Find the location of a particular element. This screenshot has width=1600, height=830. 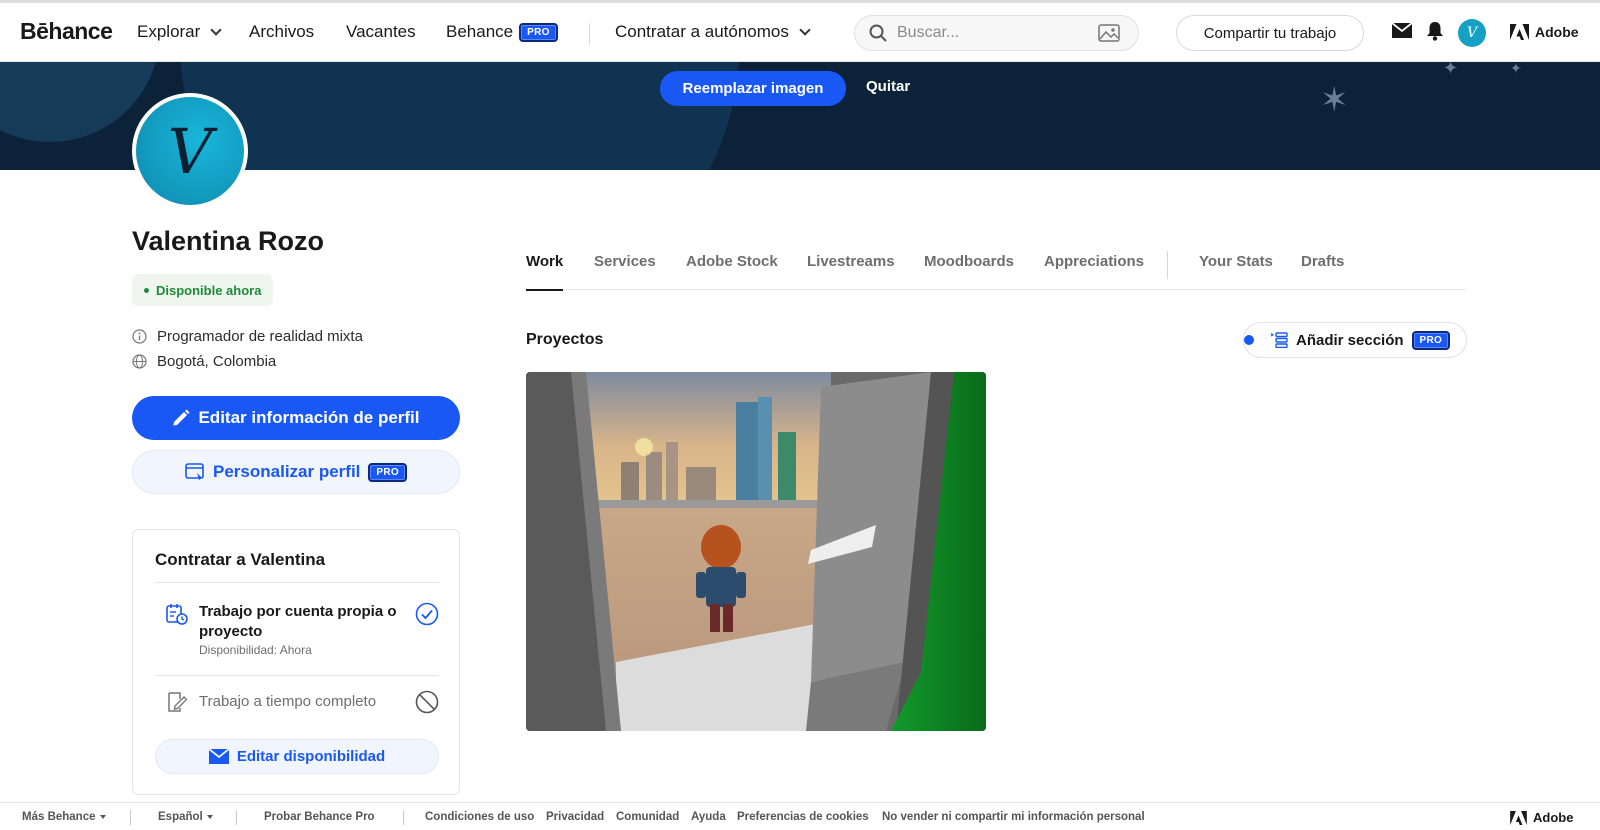

bell-icon is located at coordinates (1435, 31).